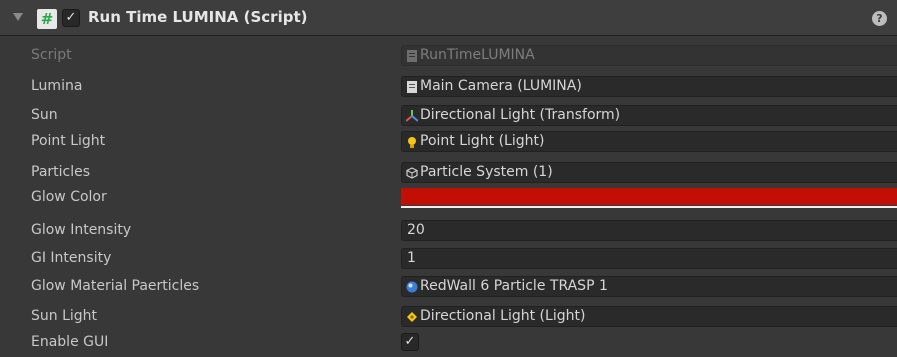  Describe the element at coordinates (412, 116) in the screenshot. I see `transform-icon` at that location.